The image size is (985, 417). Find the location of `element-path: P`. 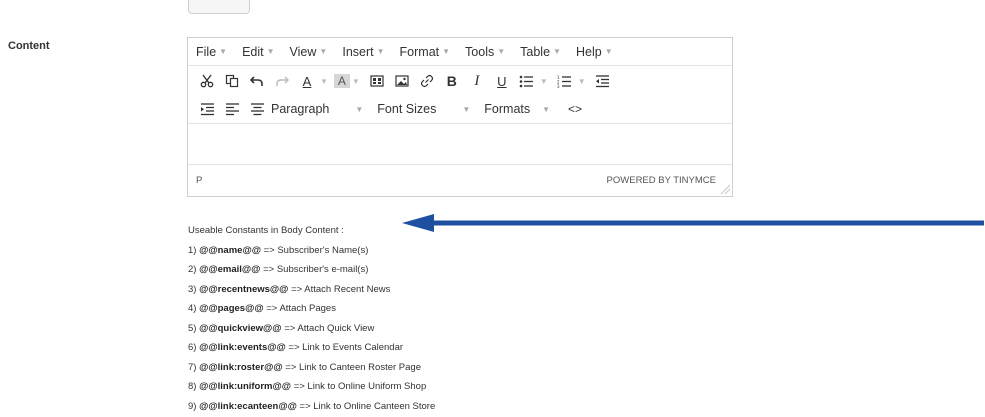

element-path: P is located at coordinates (199, 180).